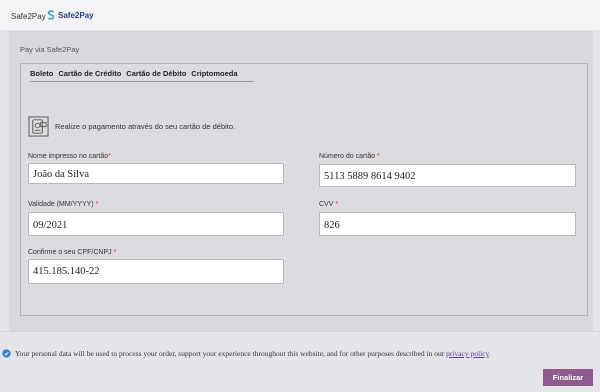  What do you see at coordinates (156, 271) in the screenshot?
I see `cpf-input: 415.185.140-22` at bounding box center [156, 271].